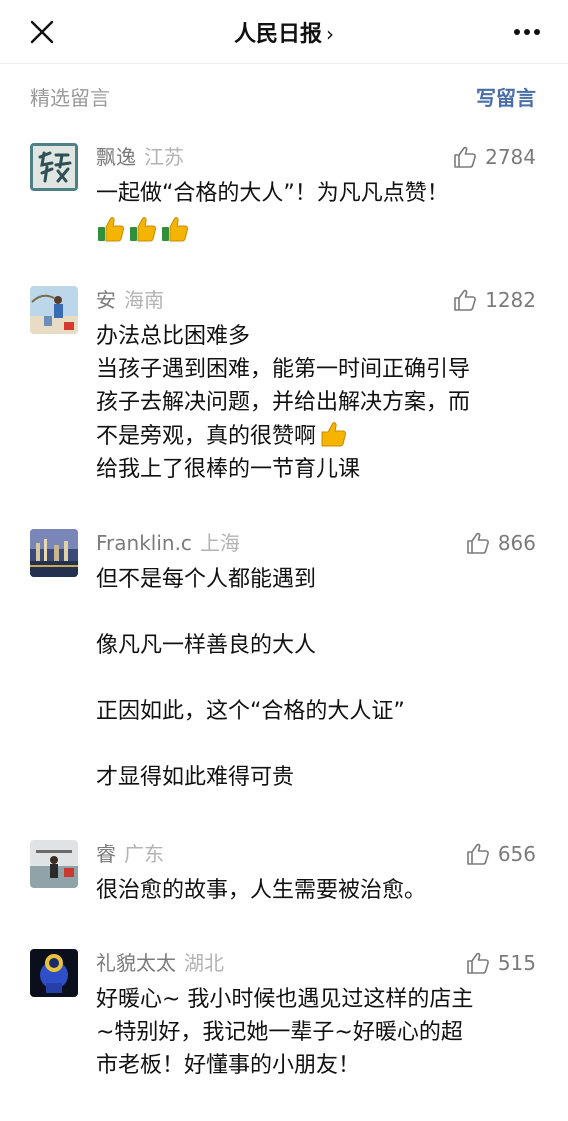  What do you see at coordinates (144, 854) in the screenshot?
I see `comment-location: 广东` at bounding box center [144, 854].